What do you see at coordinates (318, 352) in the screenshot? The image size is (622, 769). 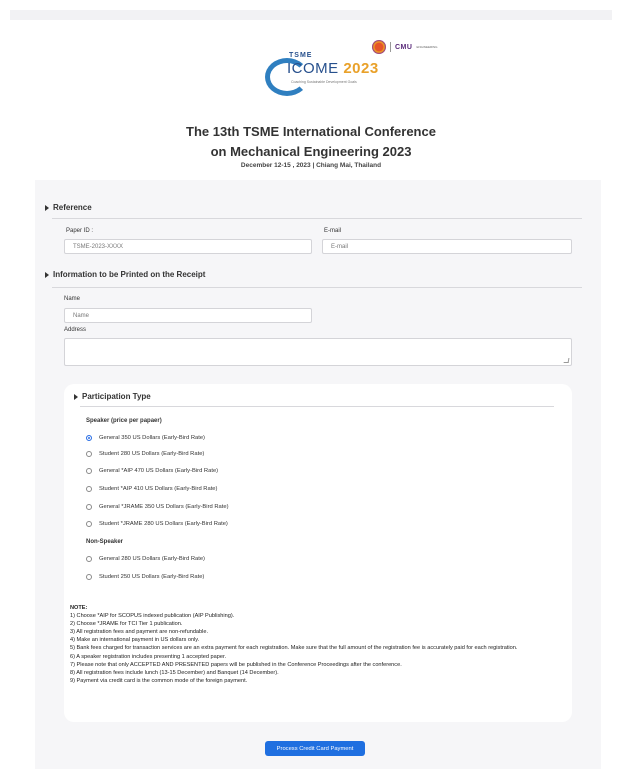 I see `address-textarea` at bounding box center [318, 352].